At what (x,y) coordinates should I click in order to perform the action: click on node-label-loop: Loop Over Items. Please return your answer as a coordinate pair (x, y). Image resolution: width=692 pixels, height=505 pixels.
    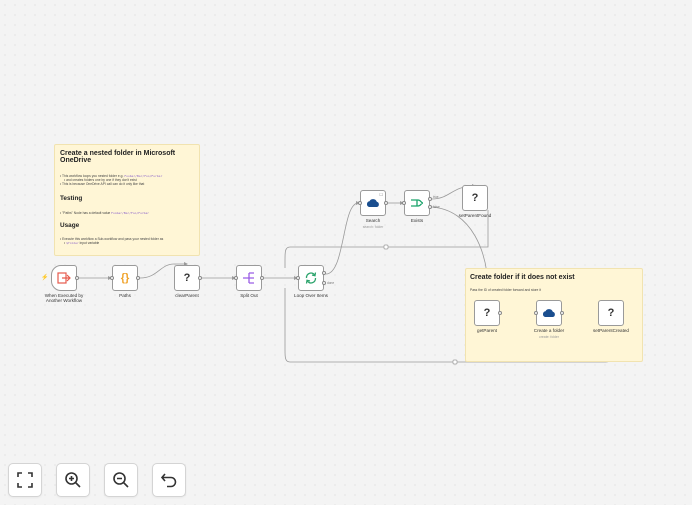
    Looking at the image, I should click on (311, 295).